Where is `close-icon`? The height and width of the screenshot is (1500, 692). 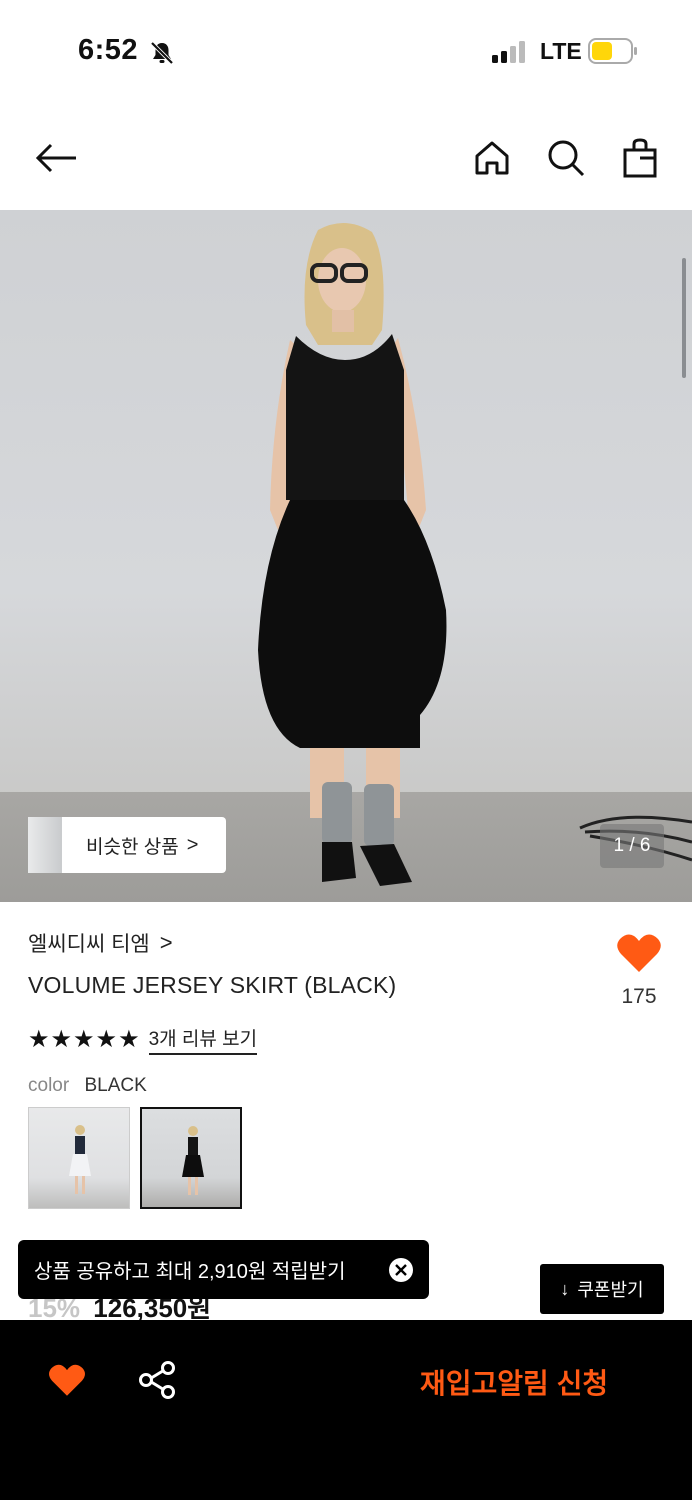
close-icon is located at coordinates (401, 1270).